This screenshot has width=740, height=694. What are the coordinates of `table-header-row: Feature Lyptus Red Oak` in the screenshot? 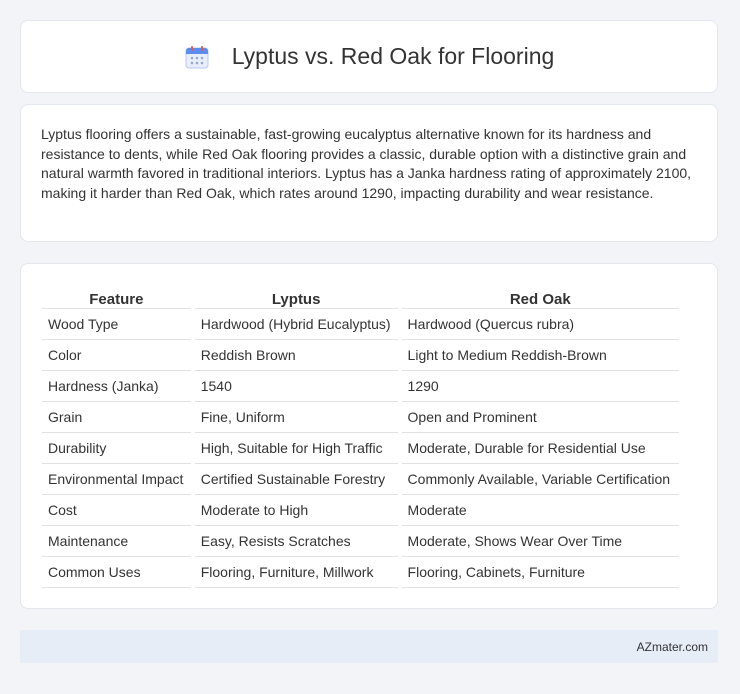 It's located at (360, 297).